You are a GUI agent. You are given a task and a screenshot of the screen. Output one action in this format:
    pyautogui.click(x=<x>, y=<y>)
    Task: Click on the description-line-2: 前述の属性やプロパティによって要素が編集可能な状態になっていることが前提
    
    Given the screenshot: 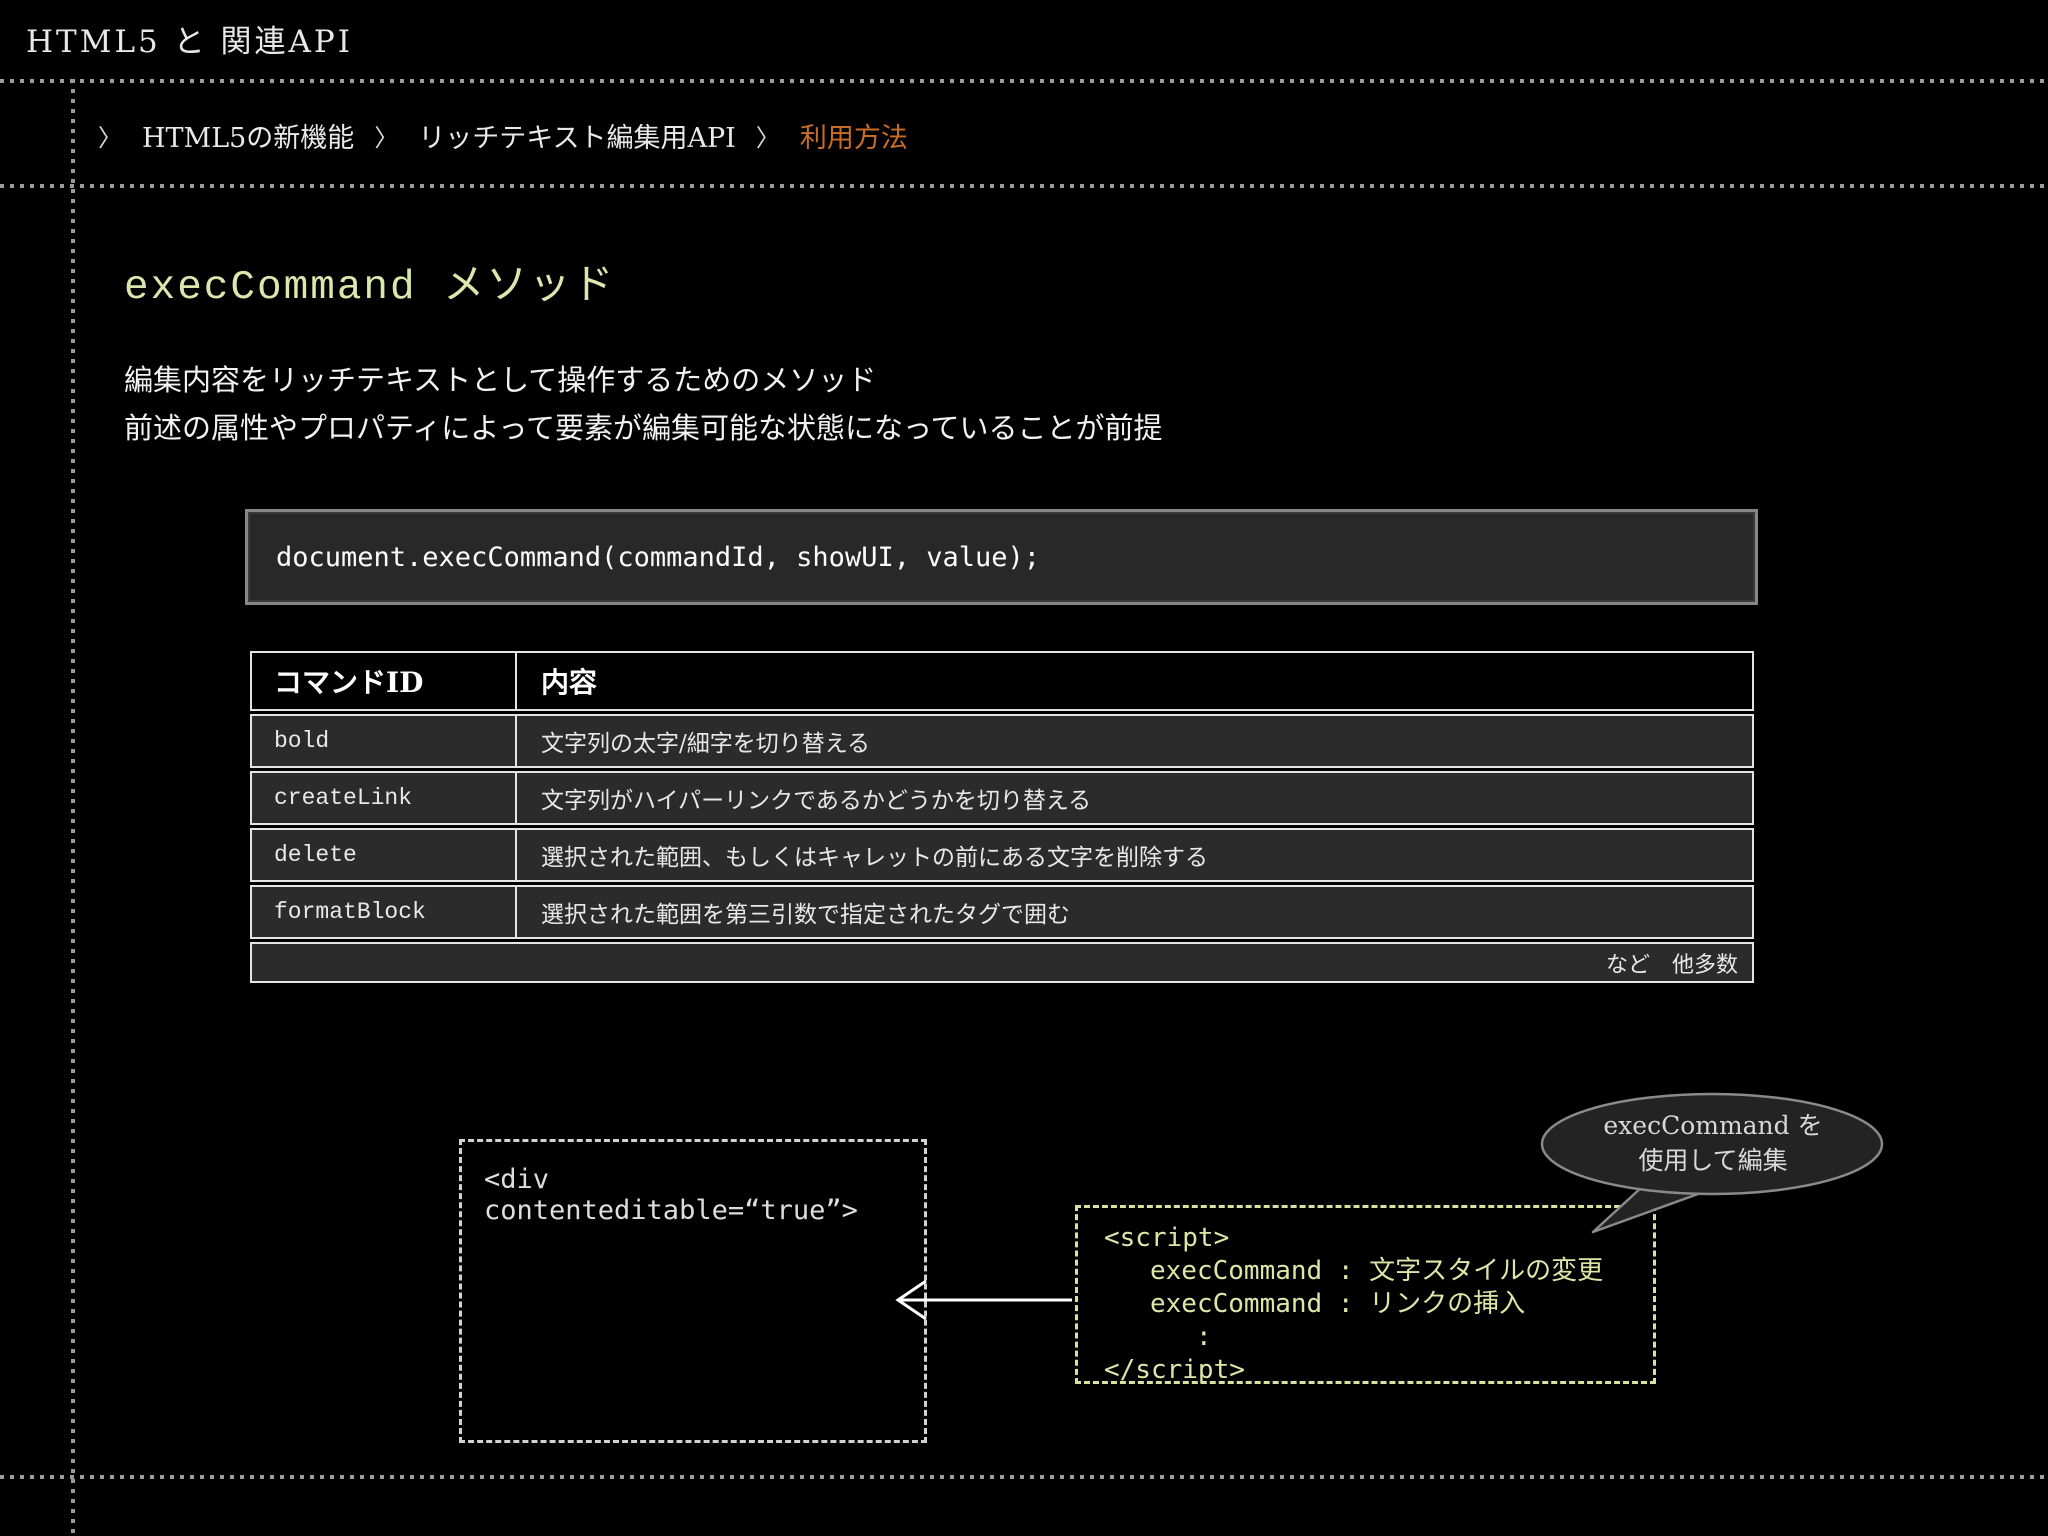 What is the action you would take?
    pyautogui.click(x=643, y=428)
    